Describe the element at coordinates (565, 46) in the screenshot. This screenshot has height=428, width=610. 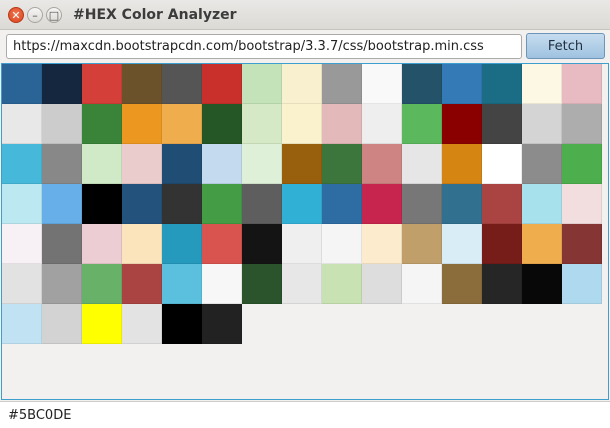
I see `fetch-button: Fetch` at that location.